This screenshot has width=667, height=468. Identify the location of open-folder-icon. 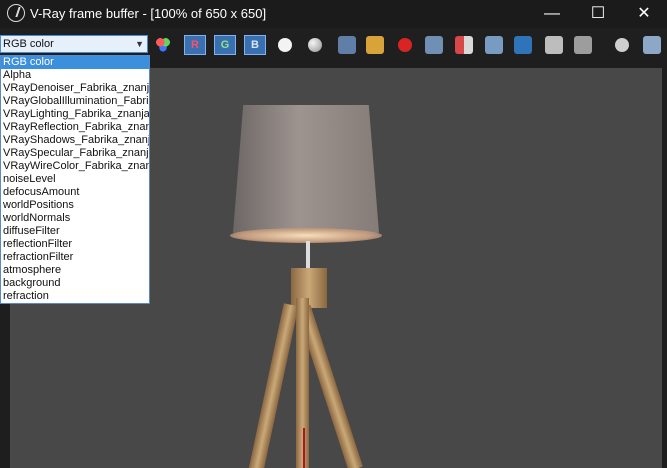
(375, 45).